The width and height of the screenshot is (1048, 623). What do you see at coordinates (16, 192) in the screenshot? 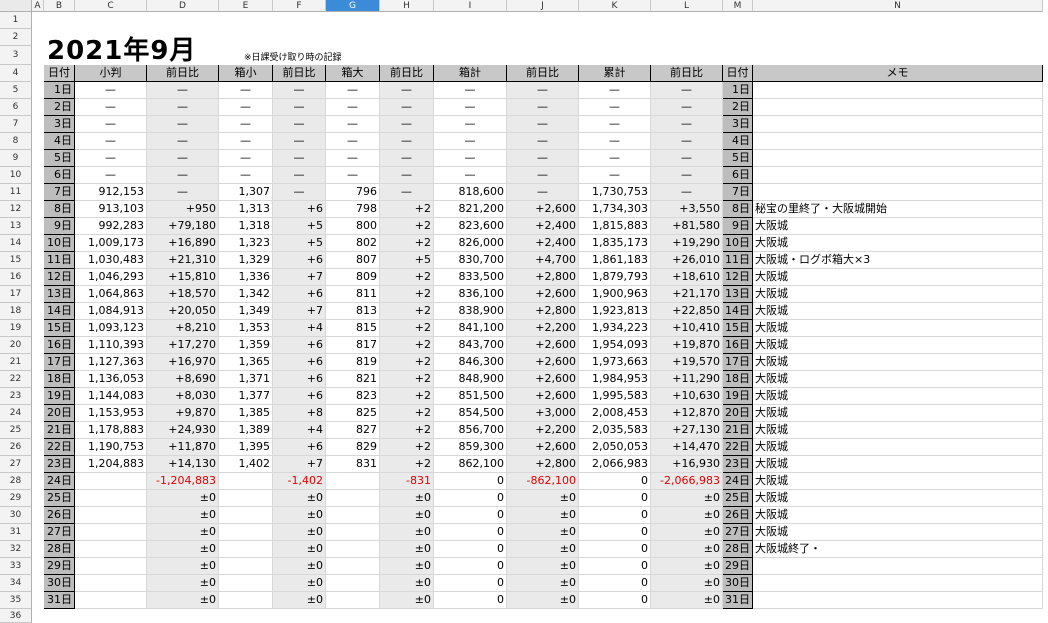
I see `row-header-11: 11` at bounding box center [16, 192].